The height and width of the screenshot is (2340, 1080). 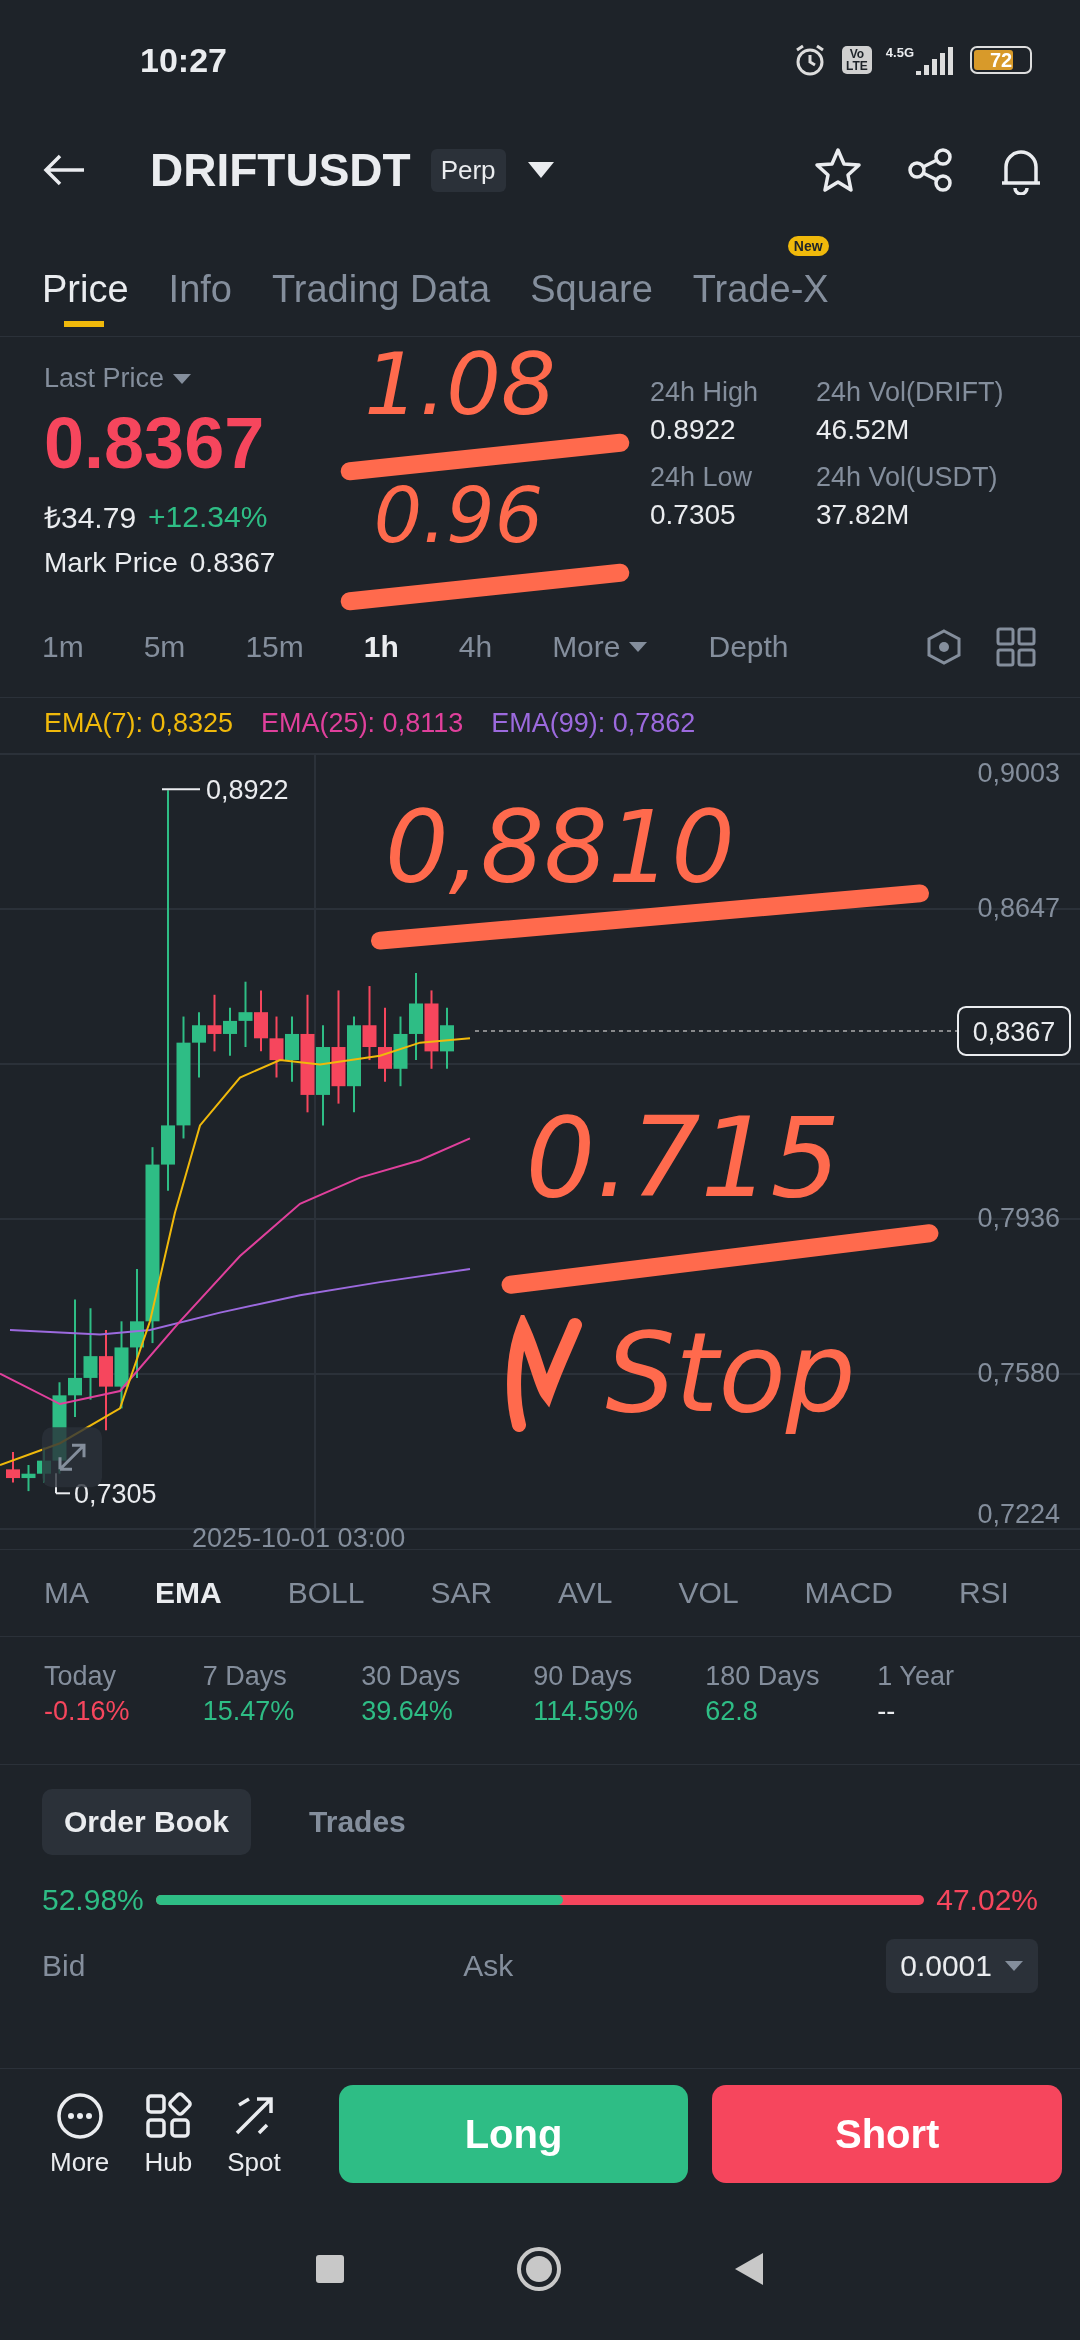 I want to click on interval-tab: 4h, so click(x=475, y=647).